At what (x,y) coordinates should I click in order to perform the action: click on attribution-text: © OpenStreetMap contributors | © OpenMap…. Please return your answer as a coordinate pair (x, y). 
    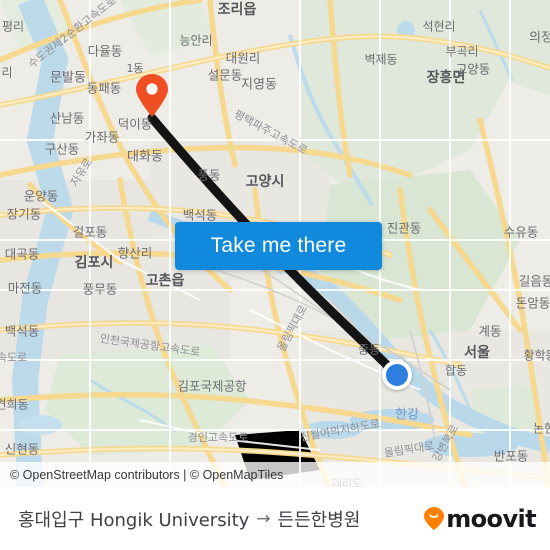
    Looking at the image, I should click on (147, 474).